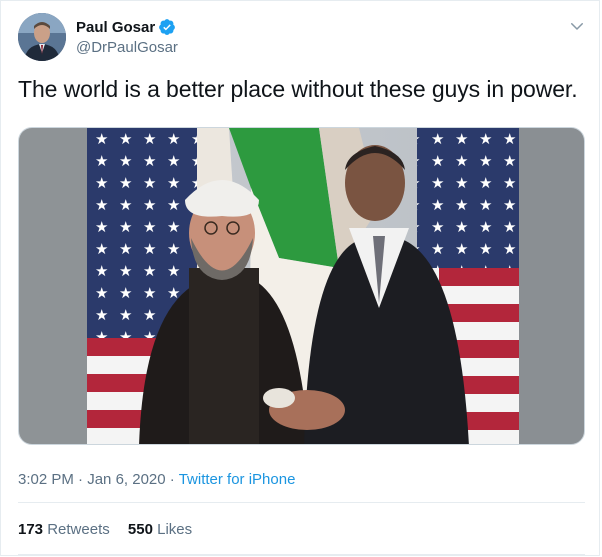 The height and width of the screenshot is (557, 602). Describe the element at coordinates (31, 529) in the screenshot. I see `retweets-count: 173` at that location.